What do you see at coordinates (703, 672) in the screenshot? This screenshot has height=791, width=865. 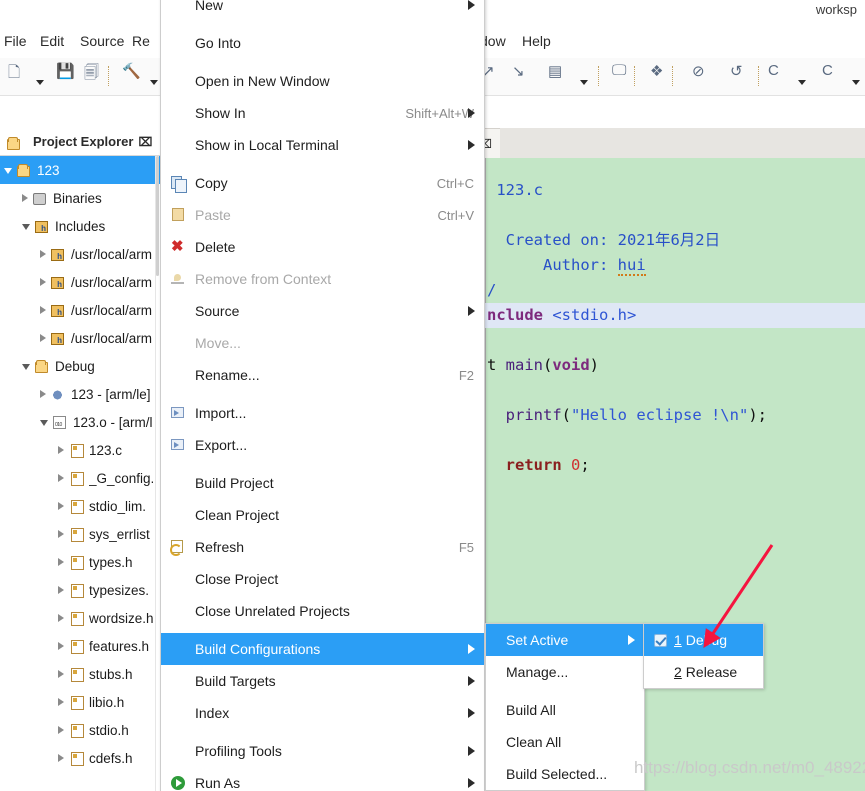 I see `menu-item-config-release: 2 Release` at bounding box center [703, 672].